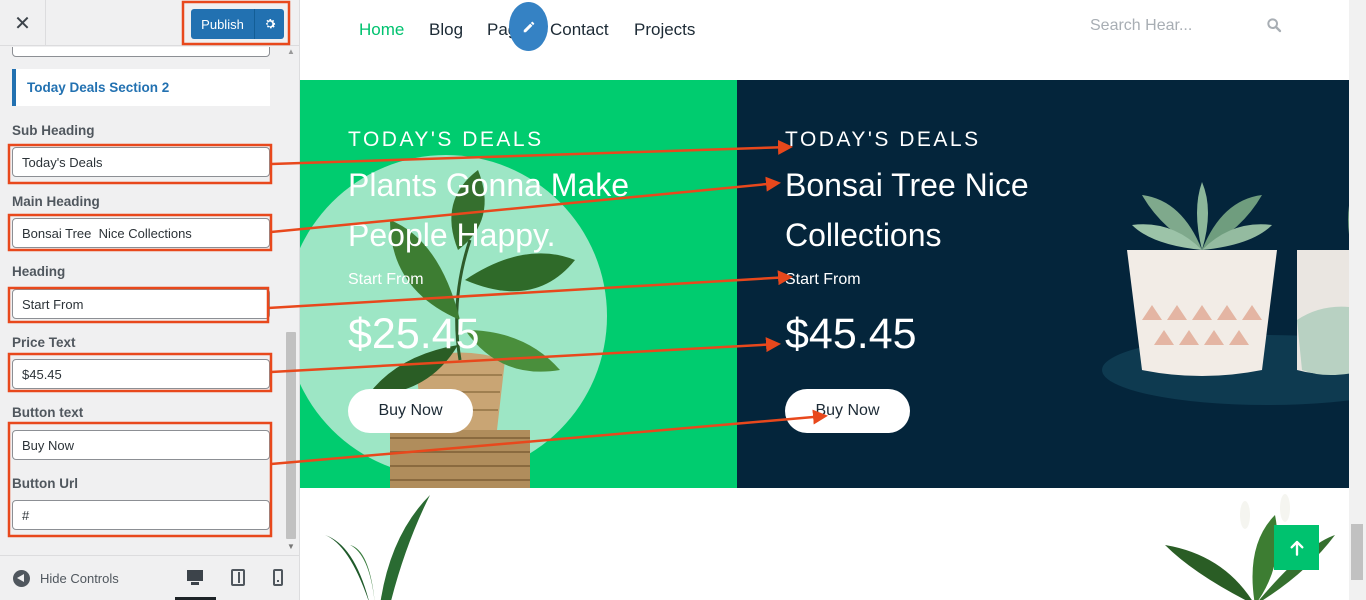 This screenshot has height=600, width=1366. I want to click on desktop-preview-icon, so click(195, 578).